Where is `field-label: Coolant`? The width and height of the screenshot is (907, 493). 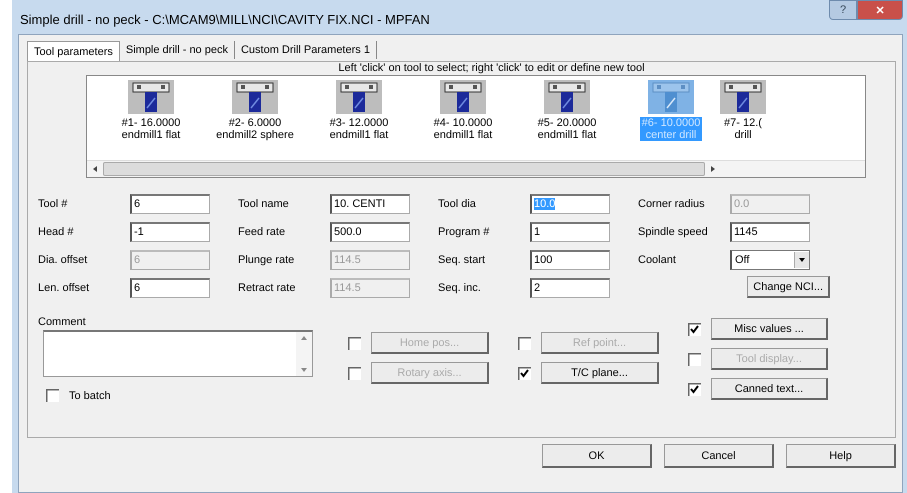 field-label: Coolant is located at coordinates (657, 260).